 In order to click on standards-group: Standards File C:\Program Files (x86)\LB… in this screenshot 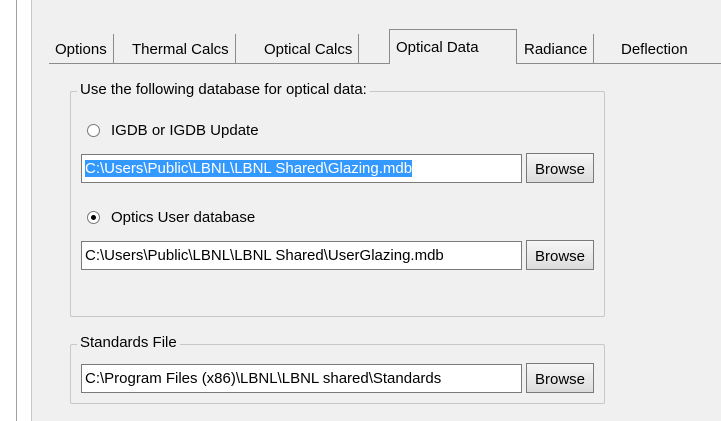, I will do `click(337, 369)`.